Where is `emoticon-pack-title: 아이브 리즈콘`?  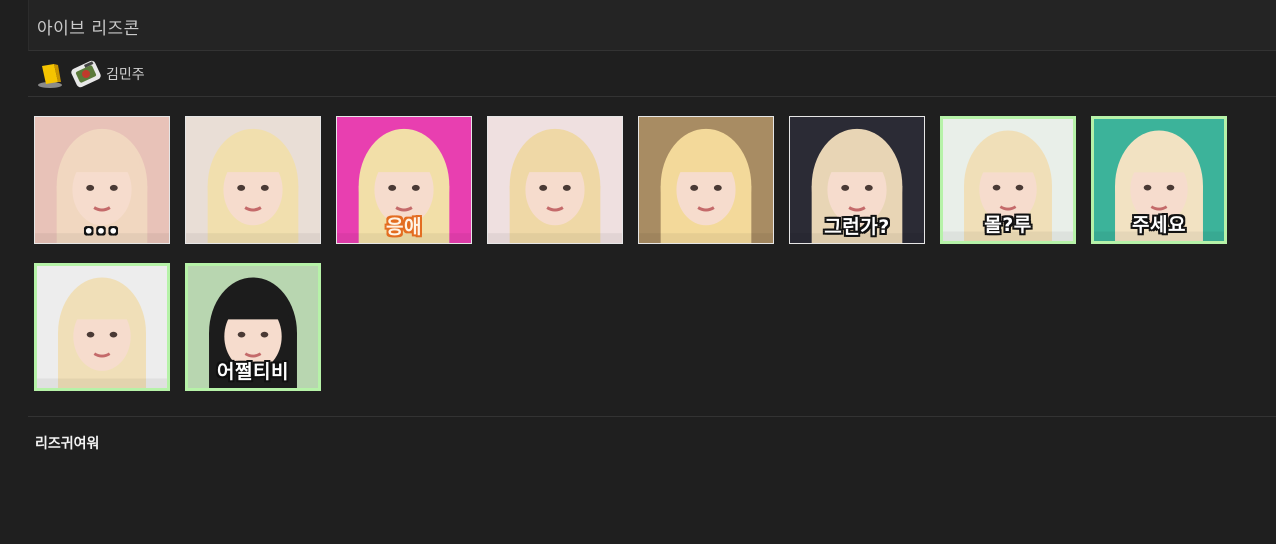
emoticon-pack-title: 아이브 리즈콘 is located at coordinates (88, 29).